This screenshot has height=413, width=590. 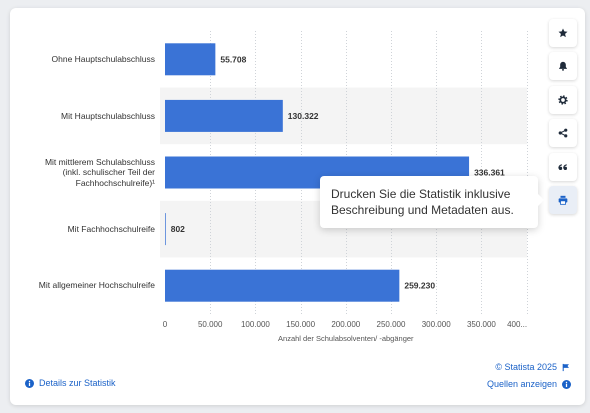 I want to click on x-tick-label: 100.000, so click(x=255, y=324).